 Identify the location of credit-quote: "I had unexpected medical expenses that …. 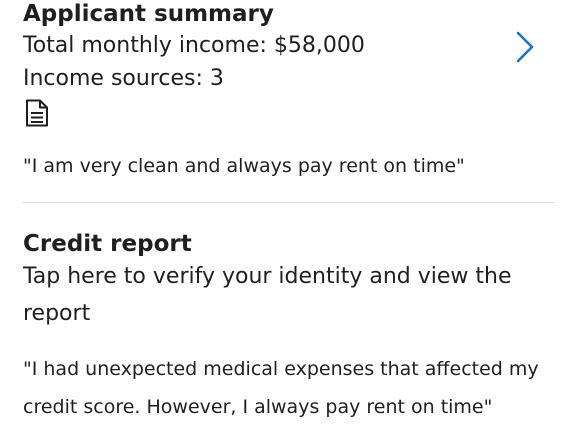
(281, 388).